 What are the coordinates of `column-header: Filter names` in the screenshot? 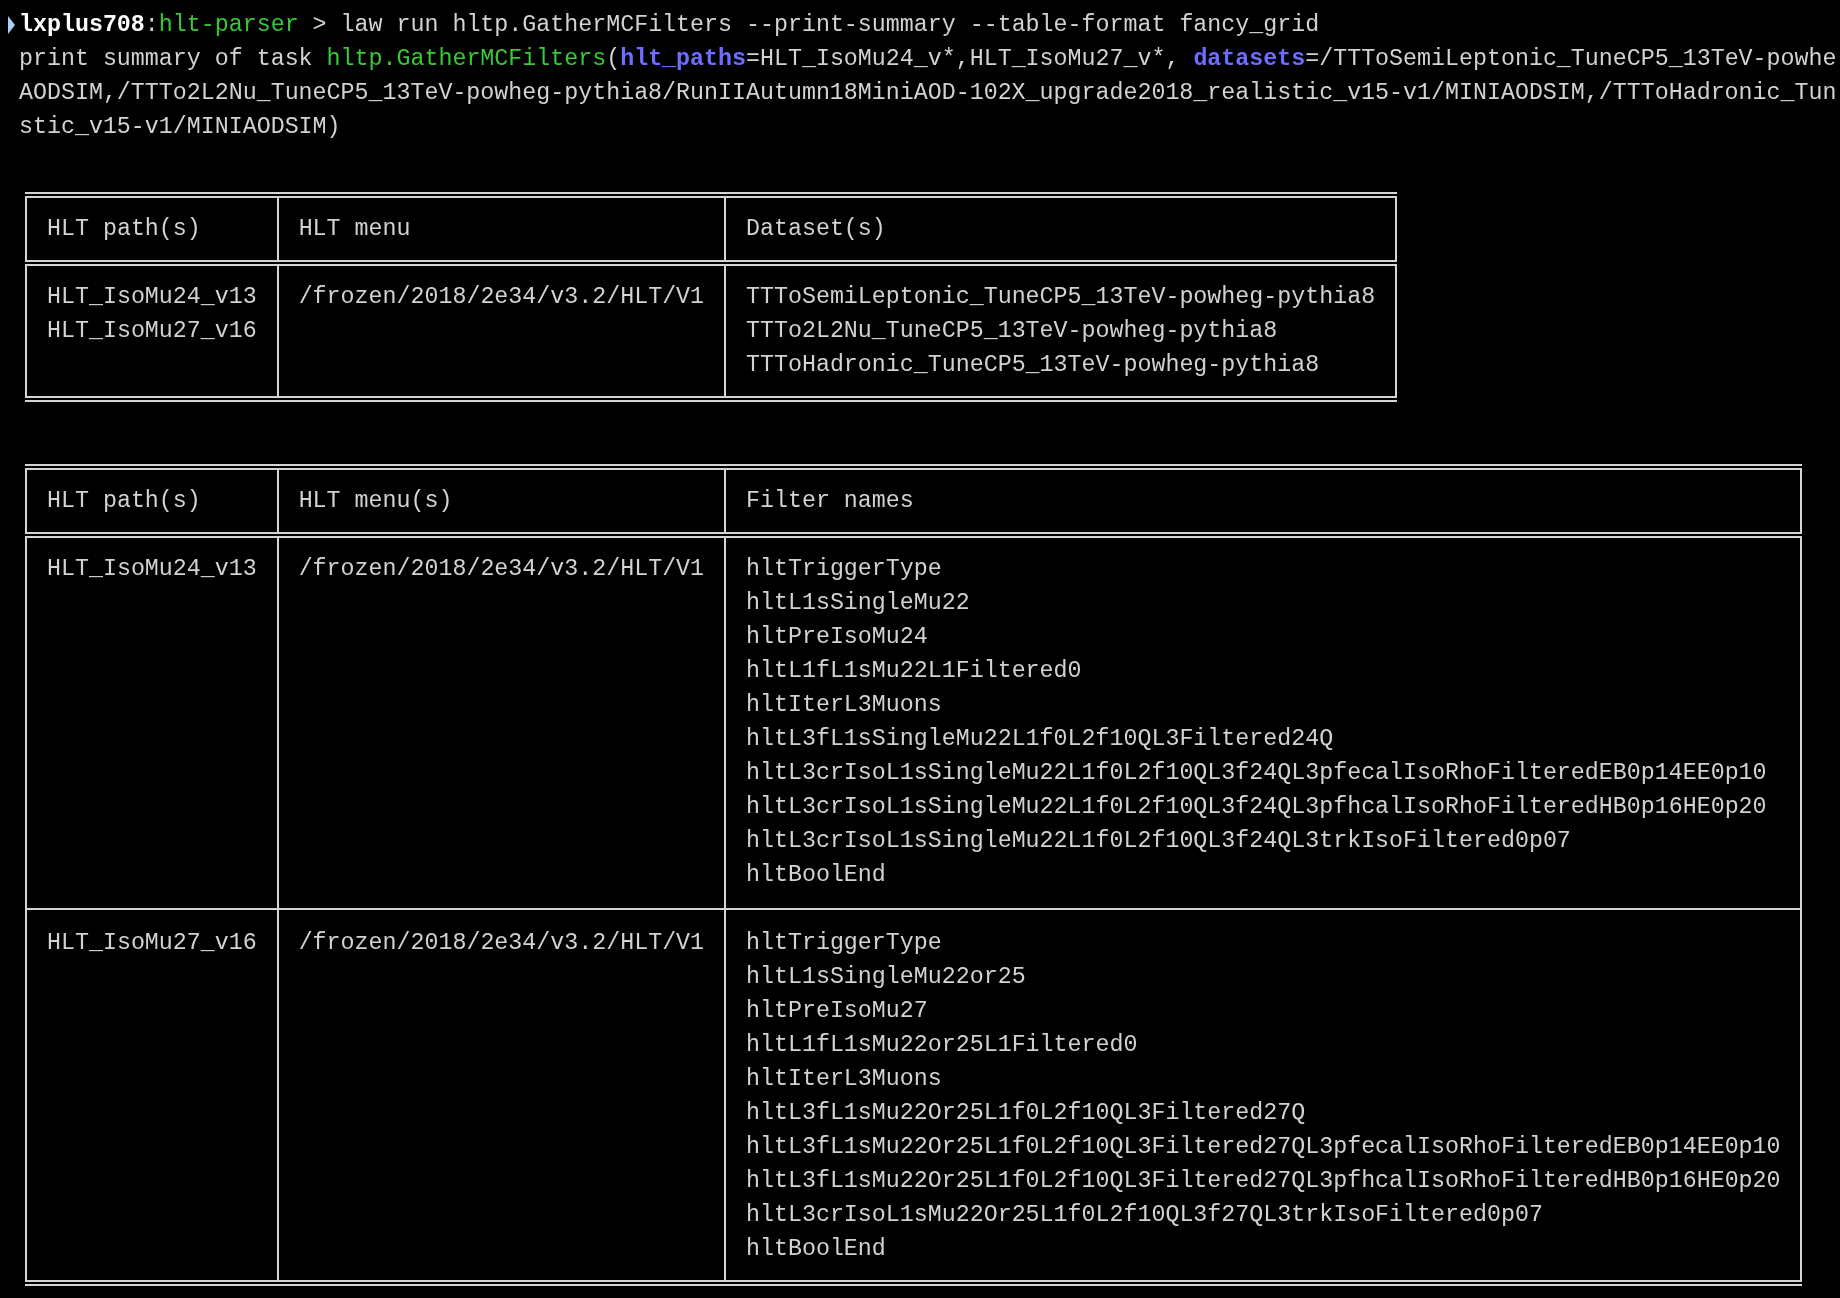 It's located at (830, 501).